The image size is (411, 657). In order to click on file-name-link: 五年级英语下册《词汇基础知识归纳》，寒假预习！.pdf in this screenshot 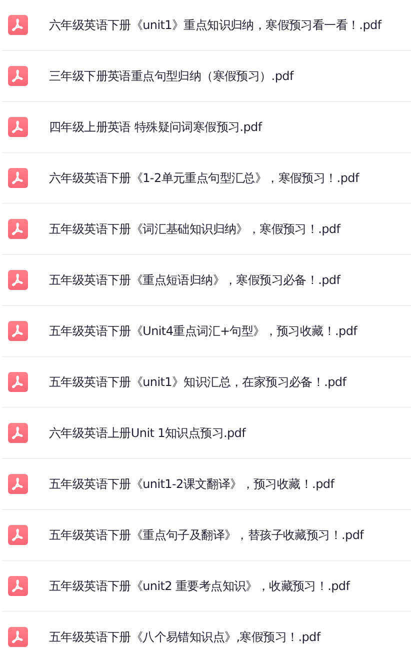, I will do `click(194, 229)`.